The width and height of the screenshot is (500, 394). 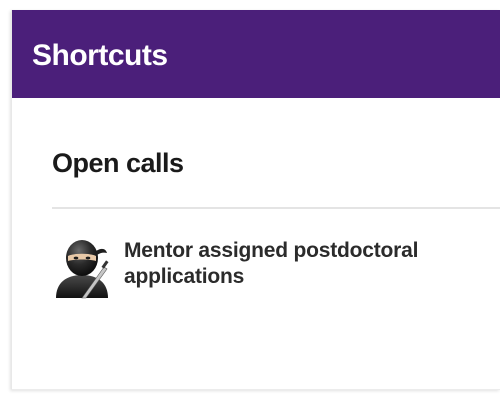 What do you see at coordinates (276, 208) in the screenshot?
I see `section-divider` at bounding box center [276, 208].